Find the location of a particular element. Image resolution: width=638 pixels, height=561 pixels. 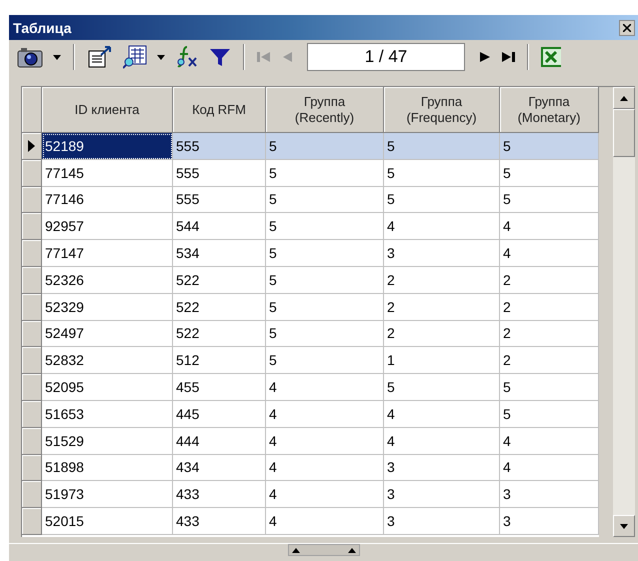

close-icon is located at coordinates (627, 28).